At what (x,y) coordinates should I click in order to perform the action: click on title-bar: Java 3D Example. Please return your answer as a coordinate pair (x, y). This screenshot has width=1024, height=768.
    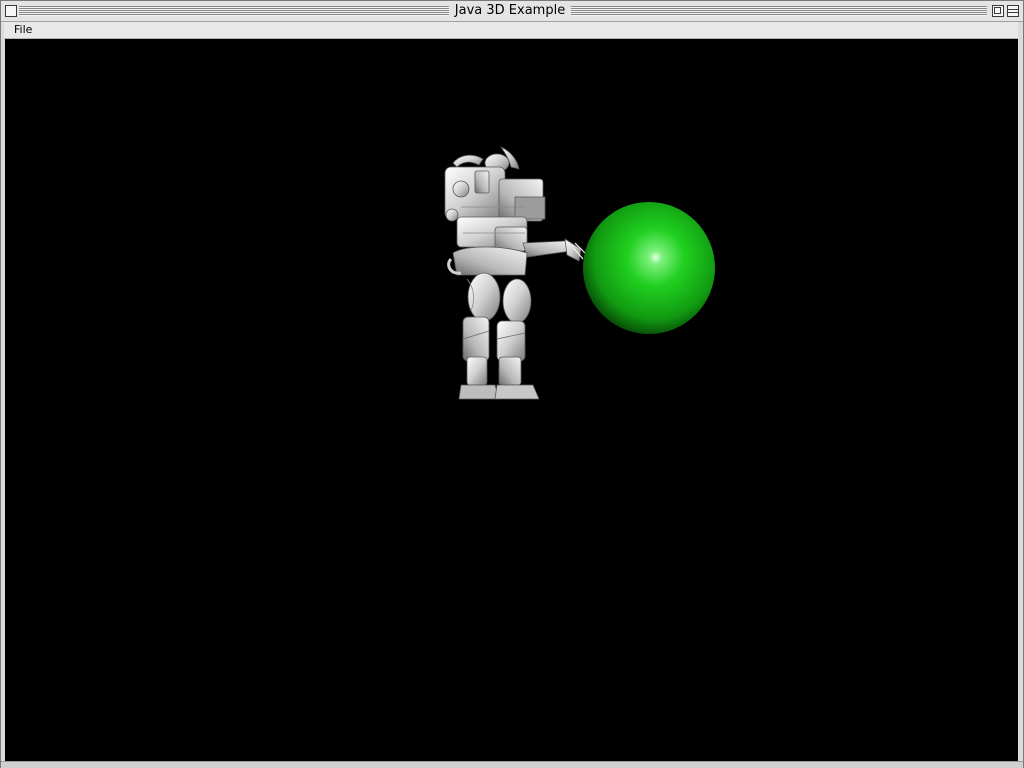
    Looking at the image, I should click on (512, 11).